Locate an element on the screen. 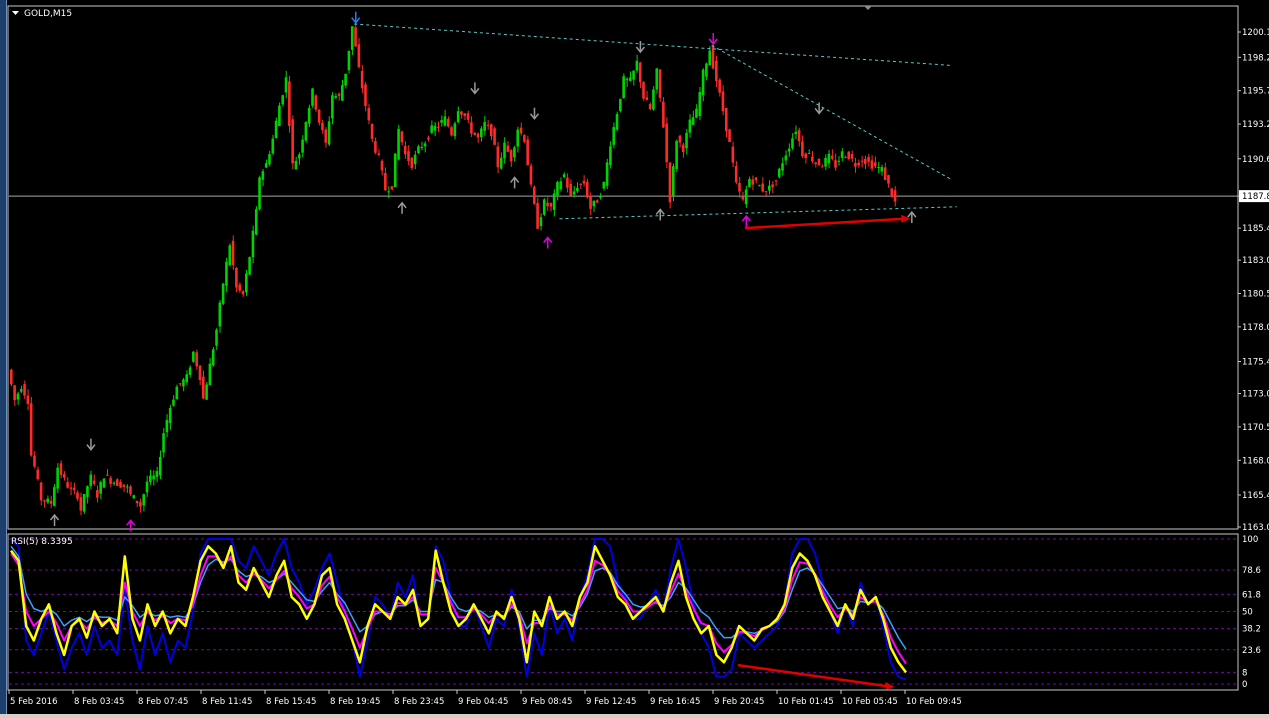 The width and height of the screenshot is (1269, 718). x-axis-label: 10 Feb 05:45 is located at coordinates (870, 702).